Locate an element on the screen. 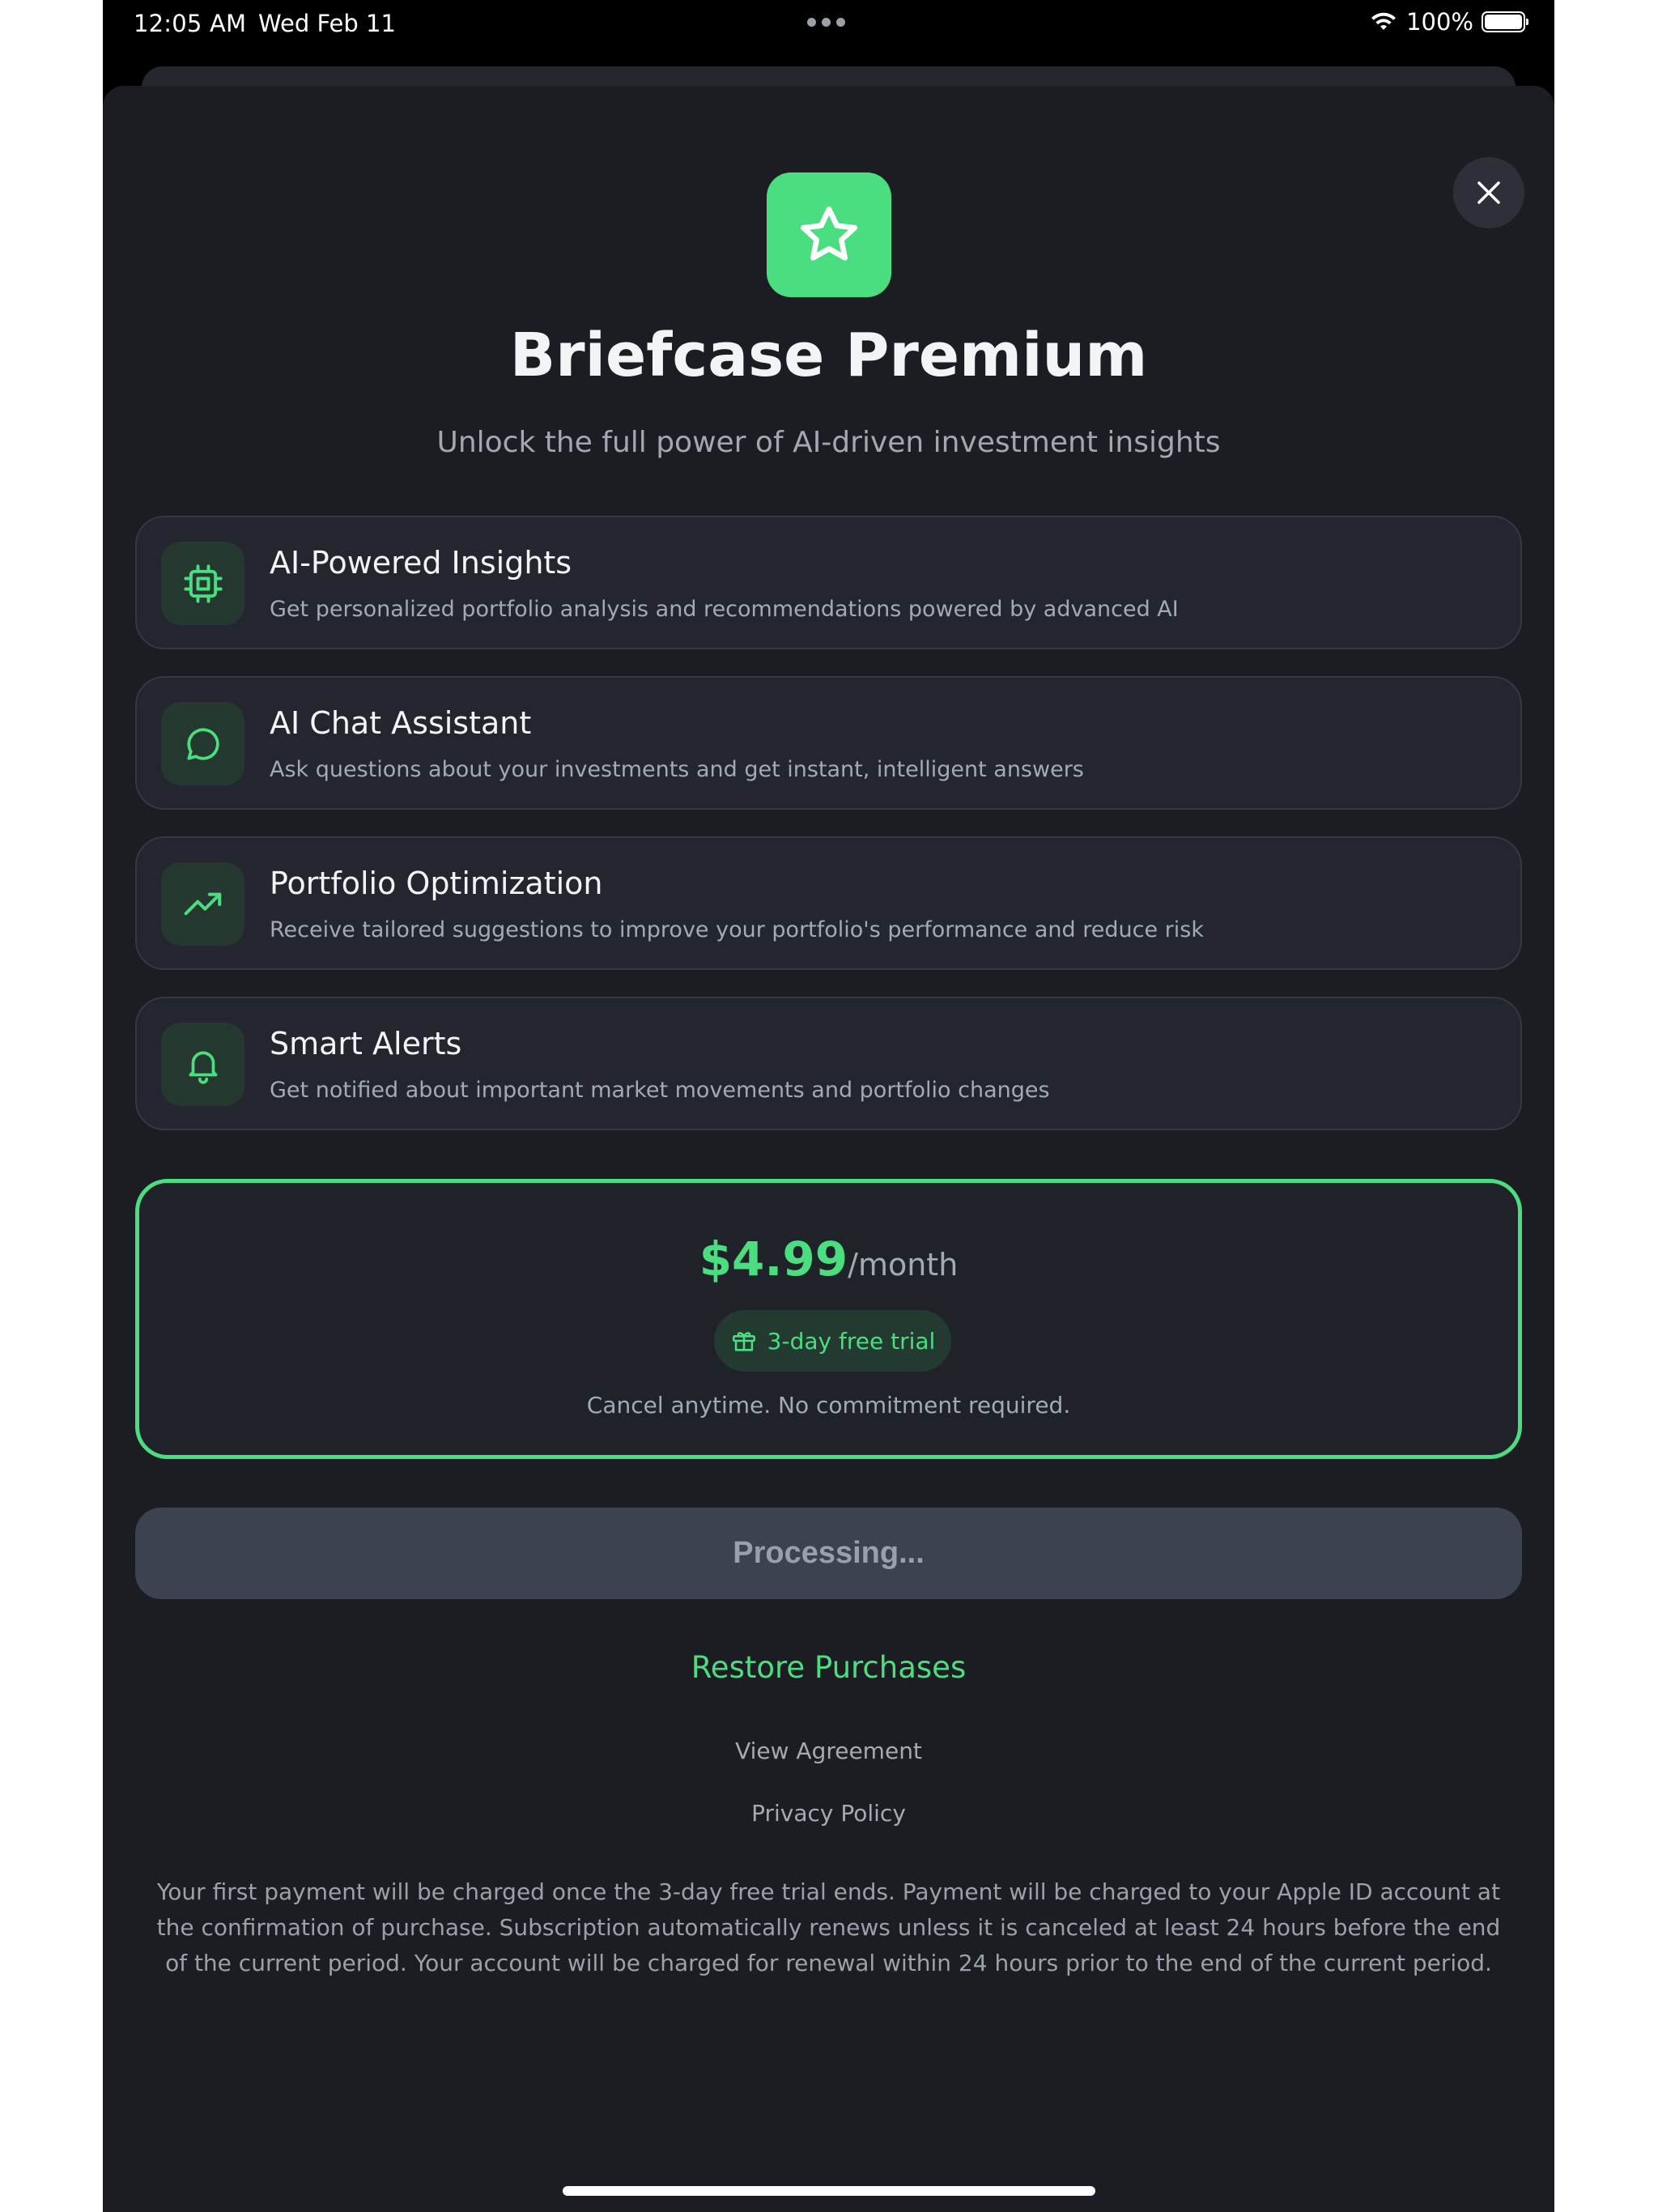 Image resolution: width=1658 pixels, height=2212 pixels. cpu-chip-icon is located at coordinates (203, 584).